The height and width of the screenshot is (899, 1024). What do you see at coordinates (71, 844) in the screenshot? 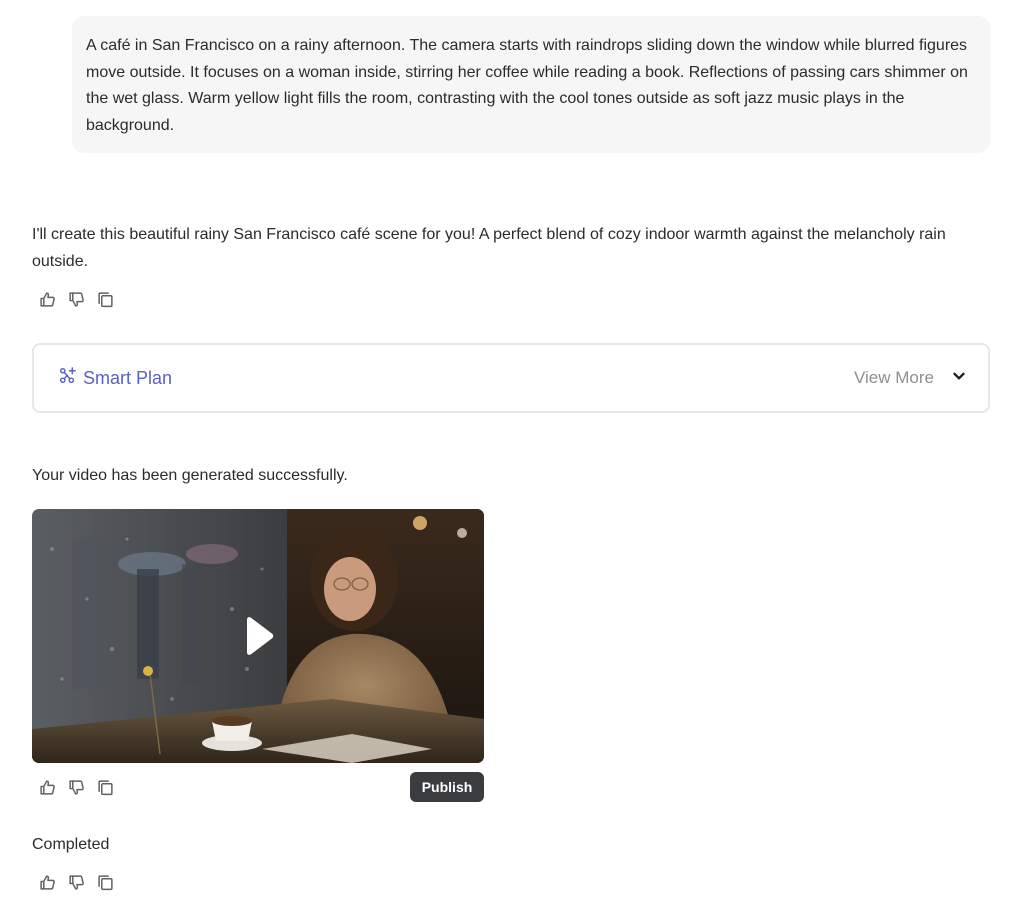
I see `completed-status-text: Completed` at bounding box center [71, 844].